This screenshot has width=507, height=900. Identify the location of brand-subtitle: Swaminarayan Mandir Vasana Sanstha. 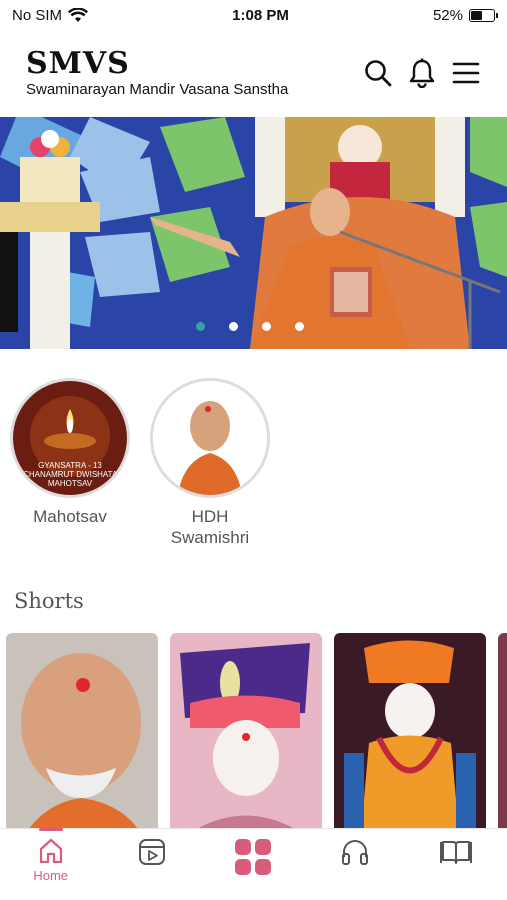
(157, 89).